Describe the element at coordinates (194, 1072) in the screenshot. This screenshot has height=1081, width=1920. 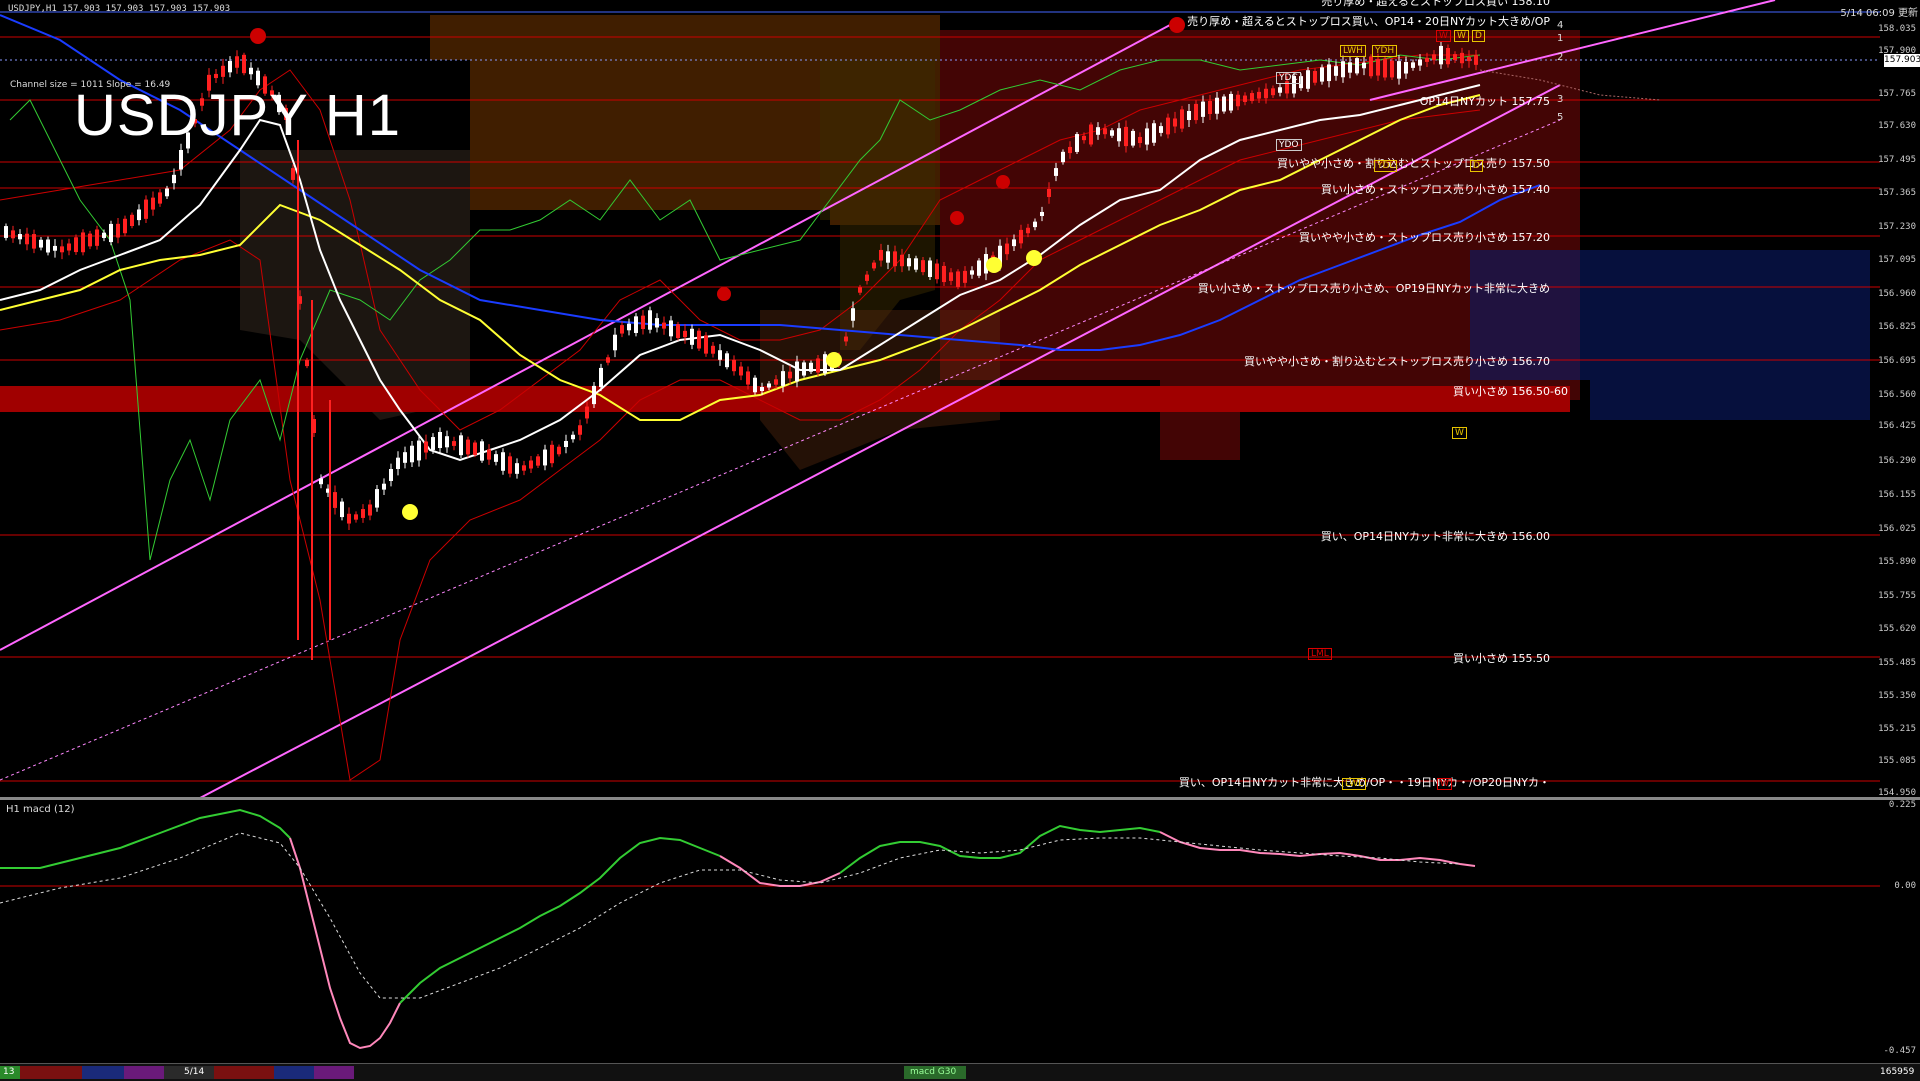
I see `timeline-label-2: 5/14` at that location.